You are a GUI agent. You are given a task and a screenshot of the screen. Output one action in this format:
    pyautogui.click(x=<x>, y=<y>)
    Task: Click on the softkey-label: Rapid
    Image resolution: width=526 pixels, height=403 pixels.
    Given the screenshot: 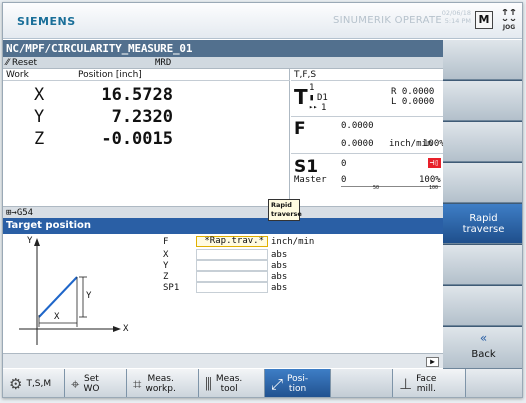 What is the action you would take?
    pyautogui.click(x=483, y=218)
    